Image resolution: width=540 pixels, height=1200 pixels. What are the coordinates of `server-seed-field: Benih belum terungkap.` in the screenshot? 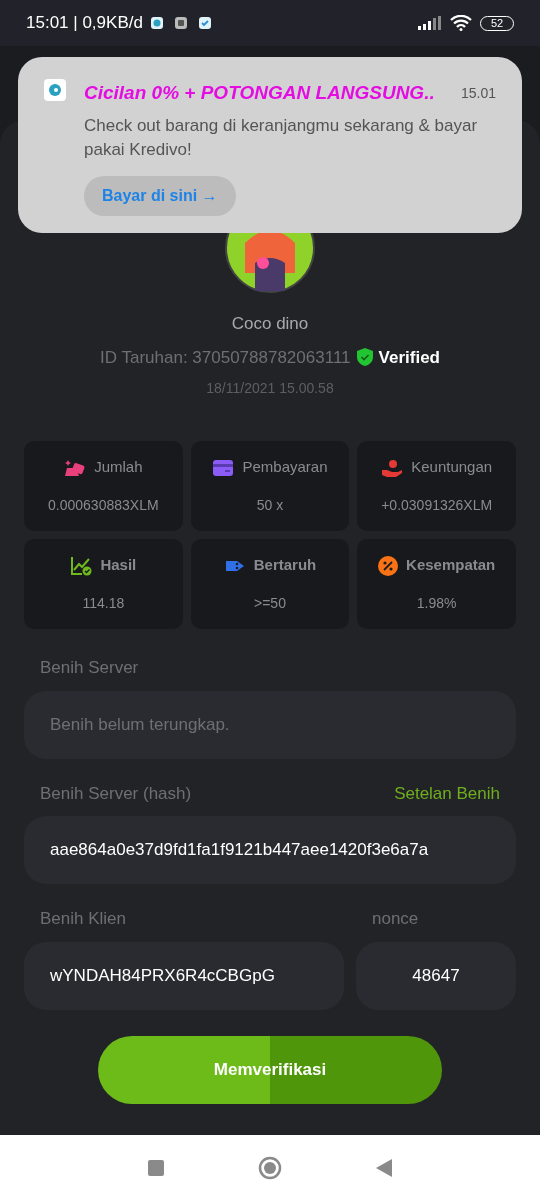 It's located at (270, 724).